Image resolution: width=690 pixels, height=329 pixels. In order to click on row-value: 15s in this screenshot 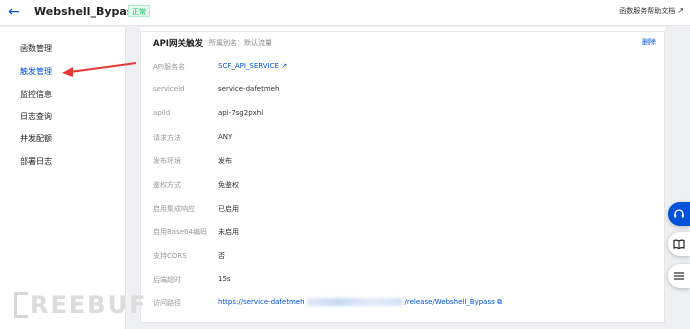, I will do `click(224, 279)`.